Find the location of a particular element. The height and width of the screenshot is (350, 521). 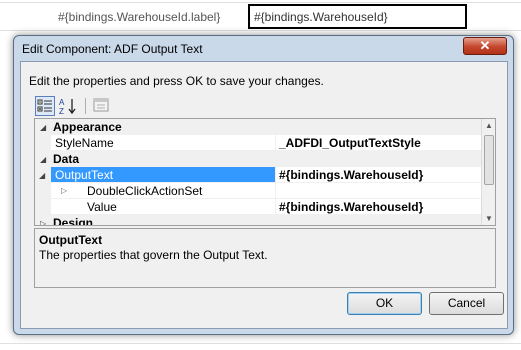

property-name: StyleName is located at coordinates (163, 143).